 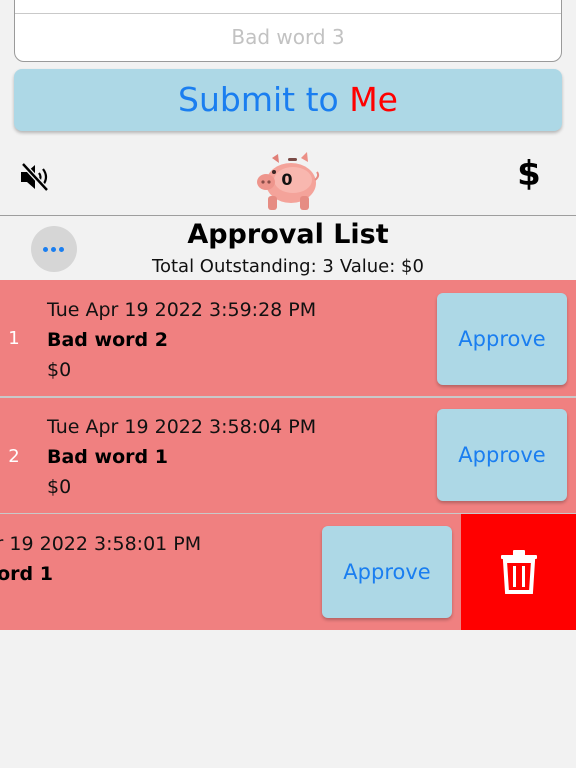 What do you see at coordinates (373, 99) in the screenshot?
I see `submit-recipient: Me` at bounding box center [373, 99].